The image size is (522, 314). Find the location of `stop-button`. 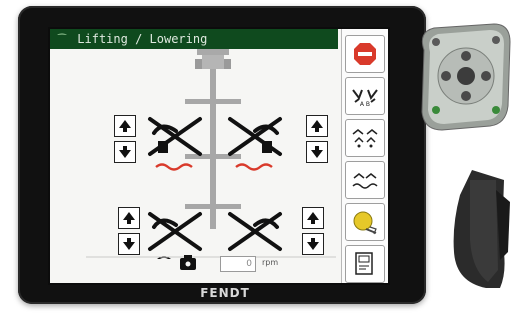

stop-button is located at coordinates (365, 54).